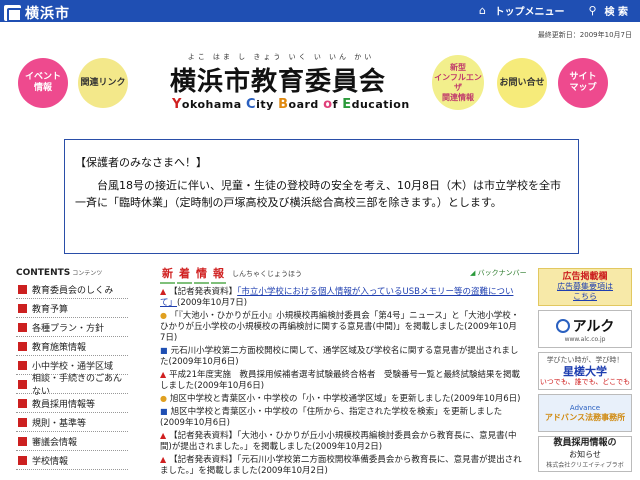 The image size is (640, 480). Describe the element at coordinates (585, 413) in the screenshot. I see `ad-banner-advance: Advance アドバンス法務事務所` at that location.